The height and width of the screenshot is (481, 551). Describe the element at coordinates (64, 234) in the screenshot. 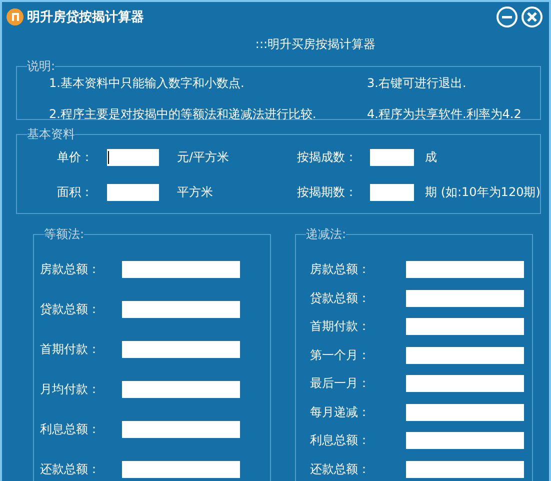

I see `group-label: 等额法:` at that location.